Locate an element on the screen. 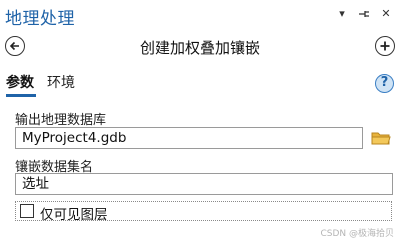  add-button is located at coordinates (385, 46).